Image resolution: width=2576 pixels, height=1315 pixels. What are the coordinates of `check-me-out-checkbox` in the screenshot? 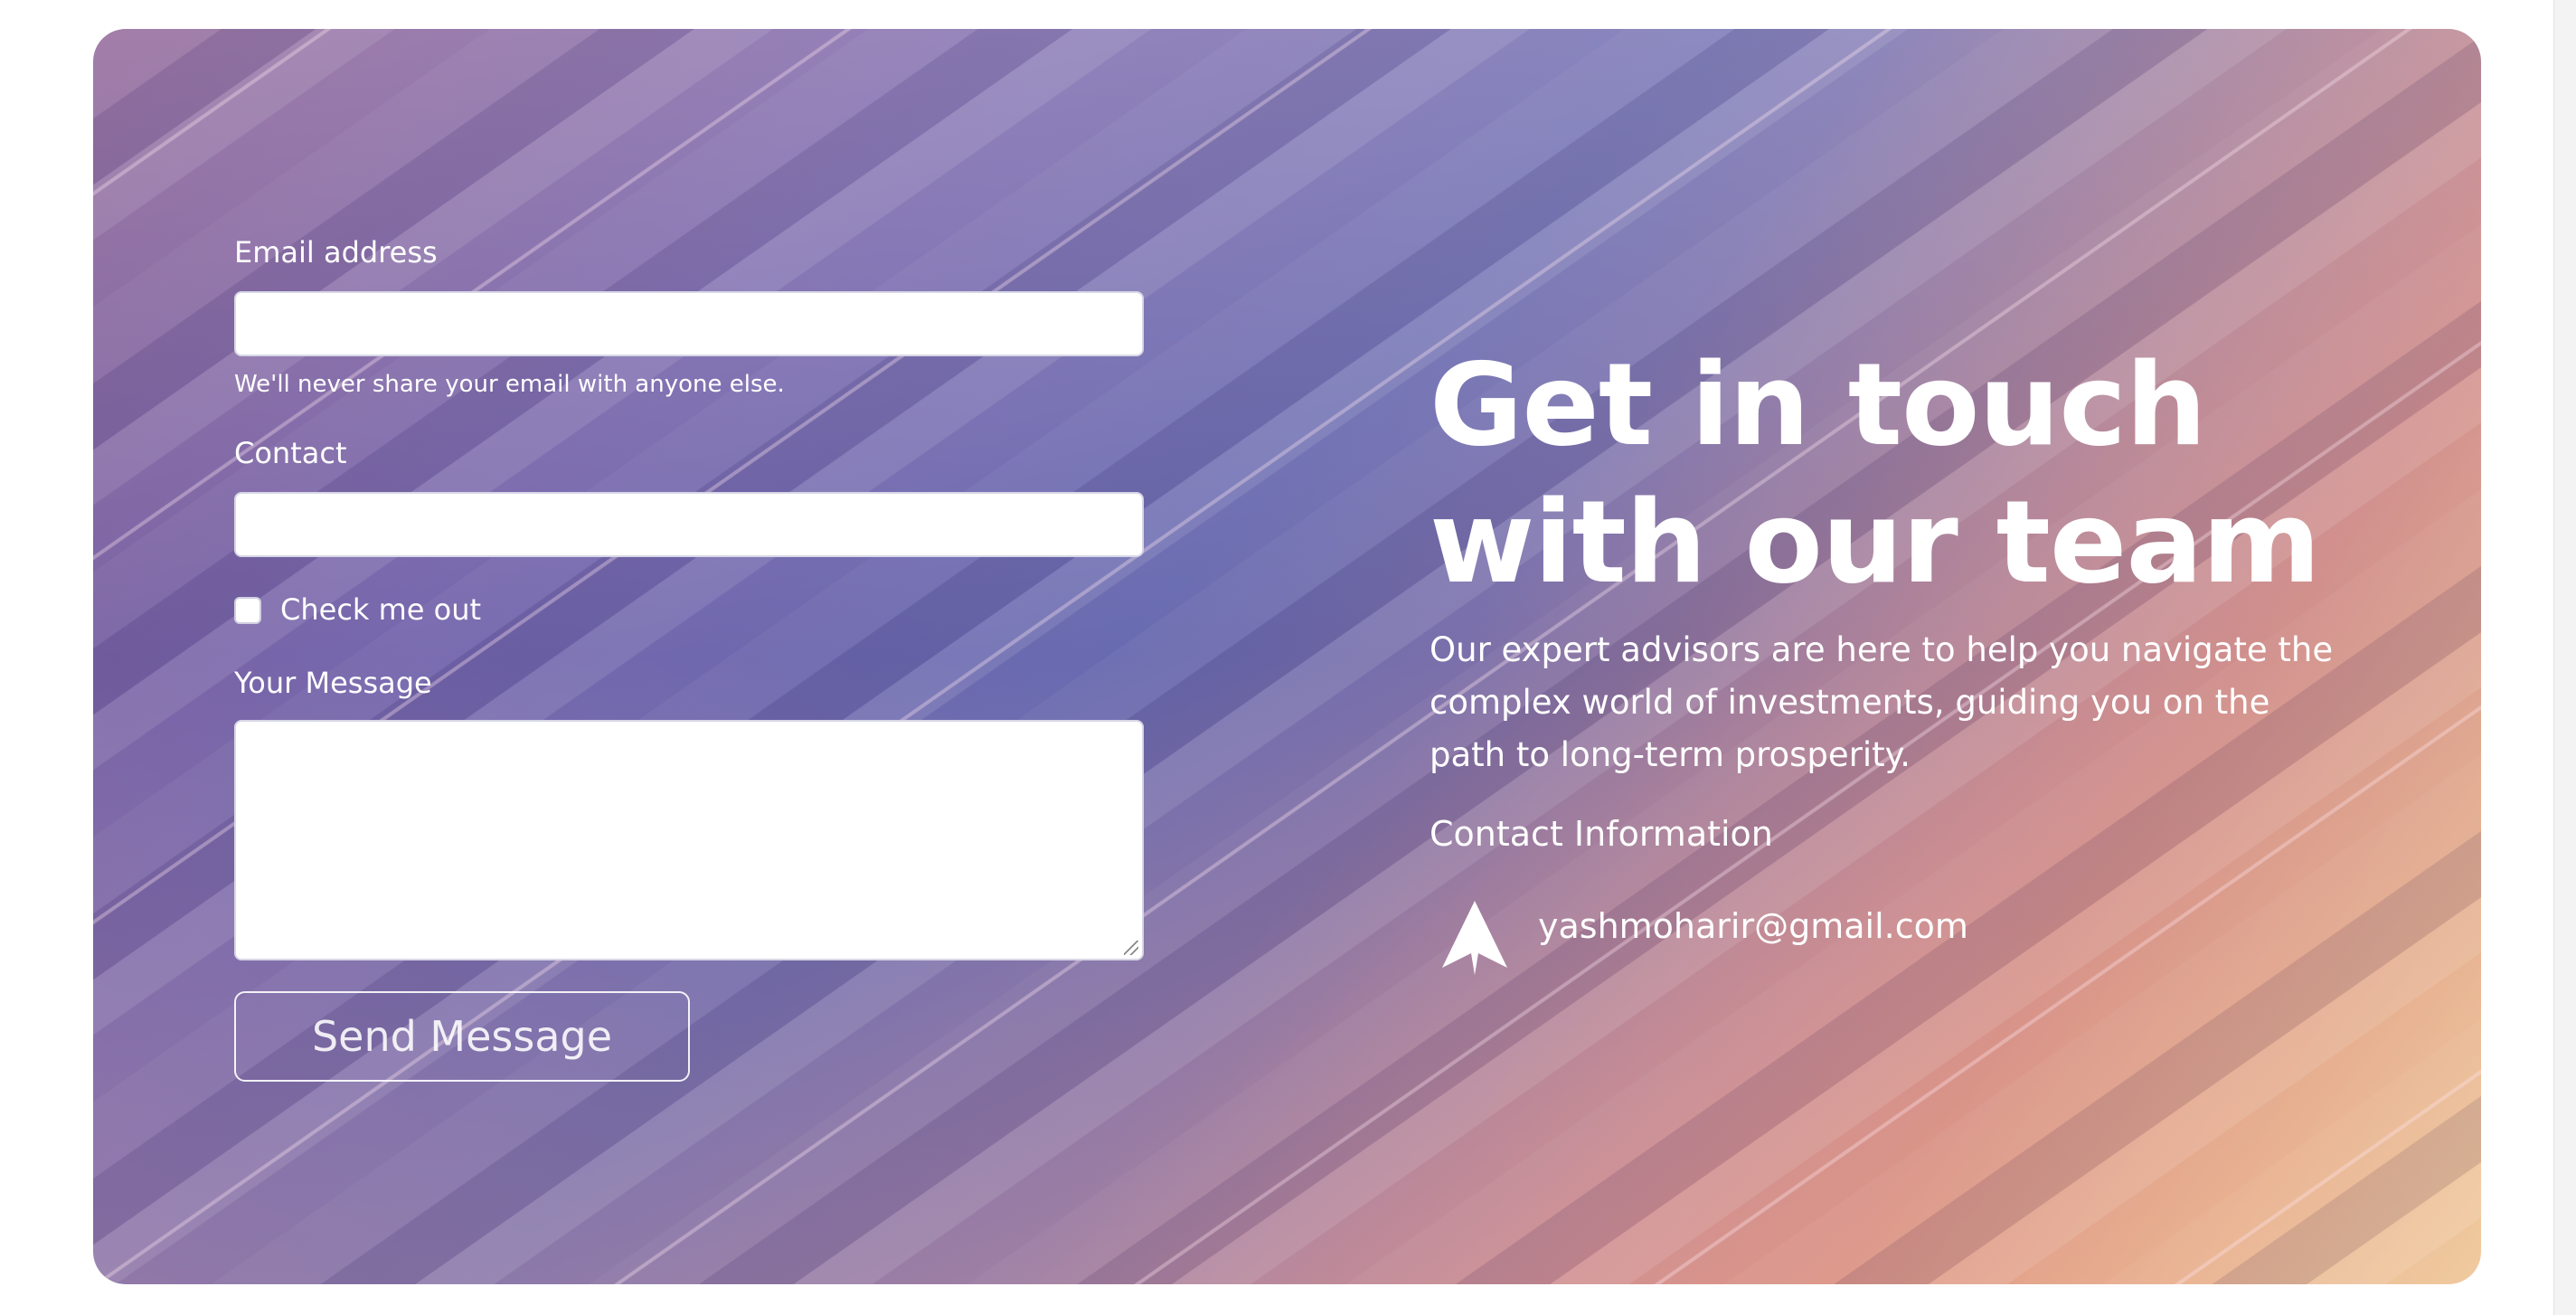 It's located at (247, 610).